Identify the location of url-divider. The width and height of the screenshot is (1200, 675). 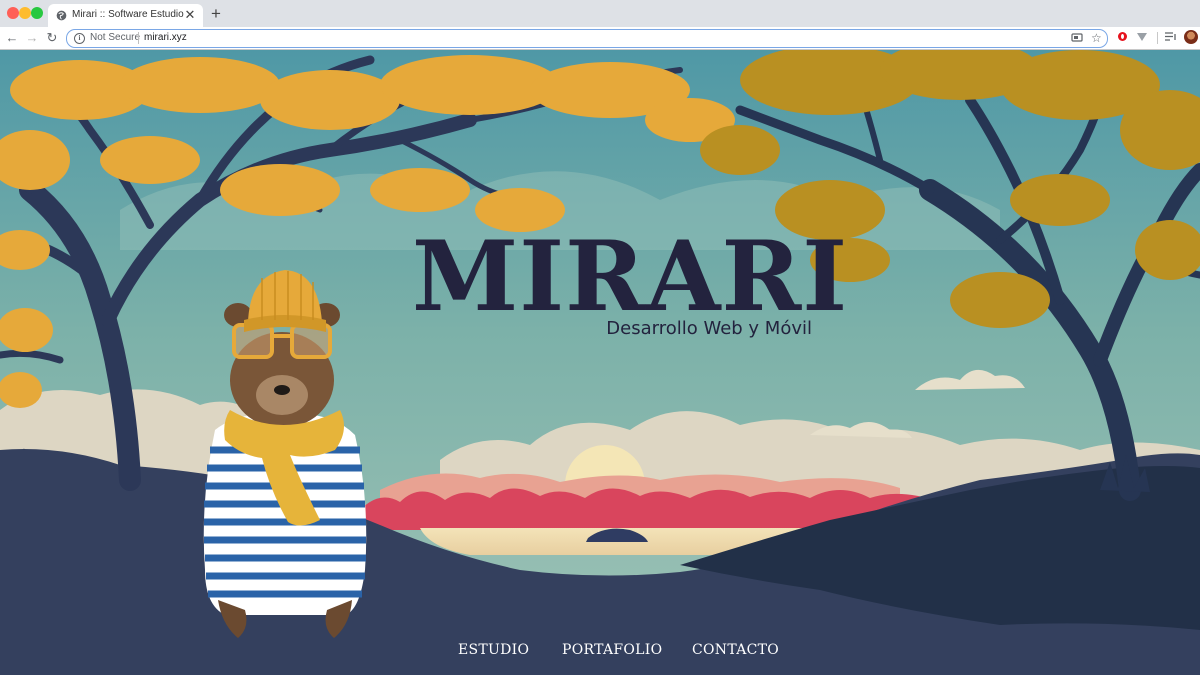
(138, 38).